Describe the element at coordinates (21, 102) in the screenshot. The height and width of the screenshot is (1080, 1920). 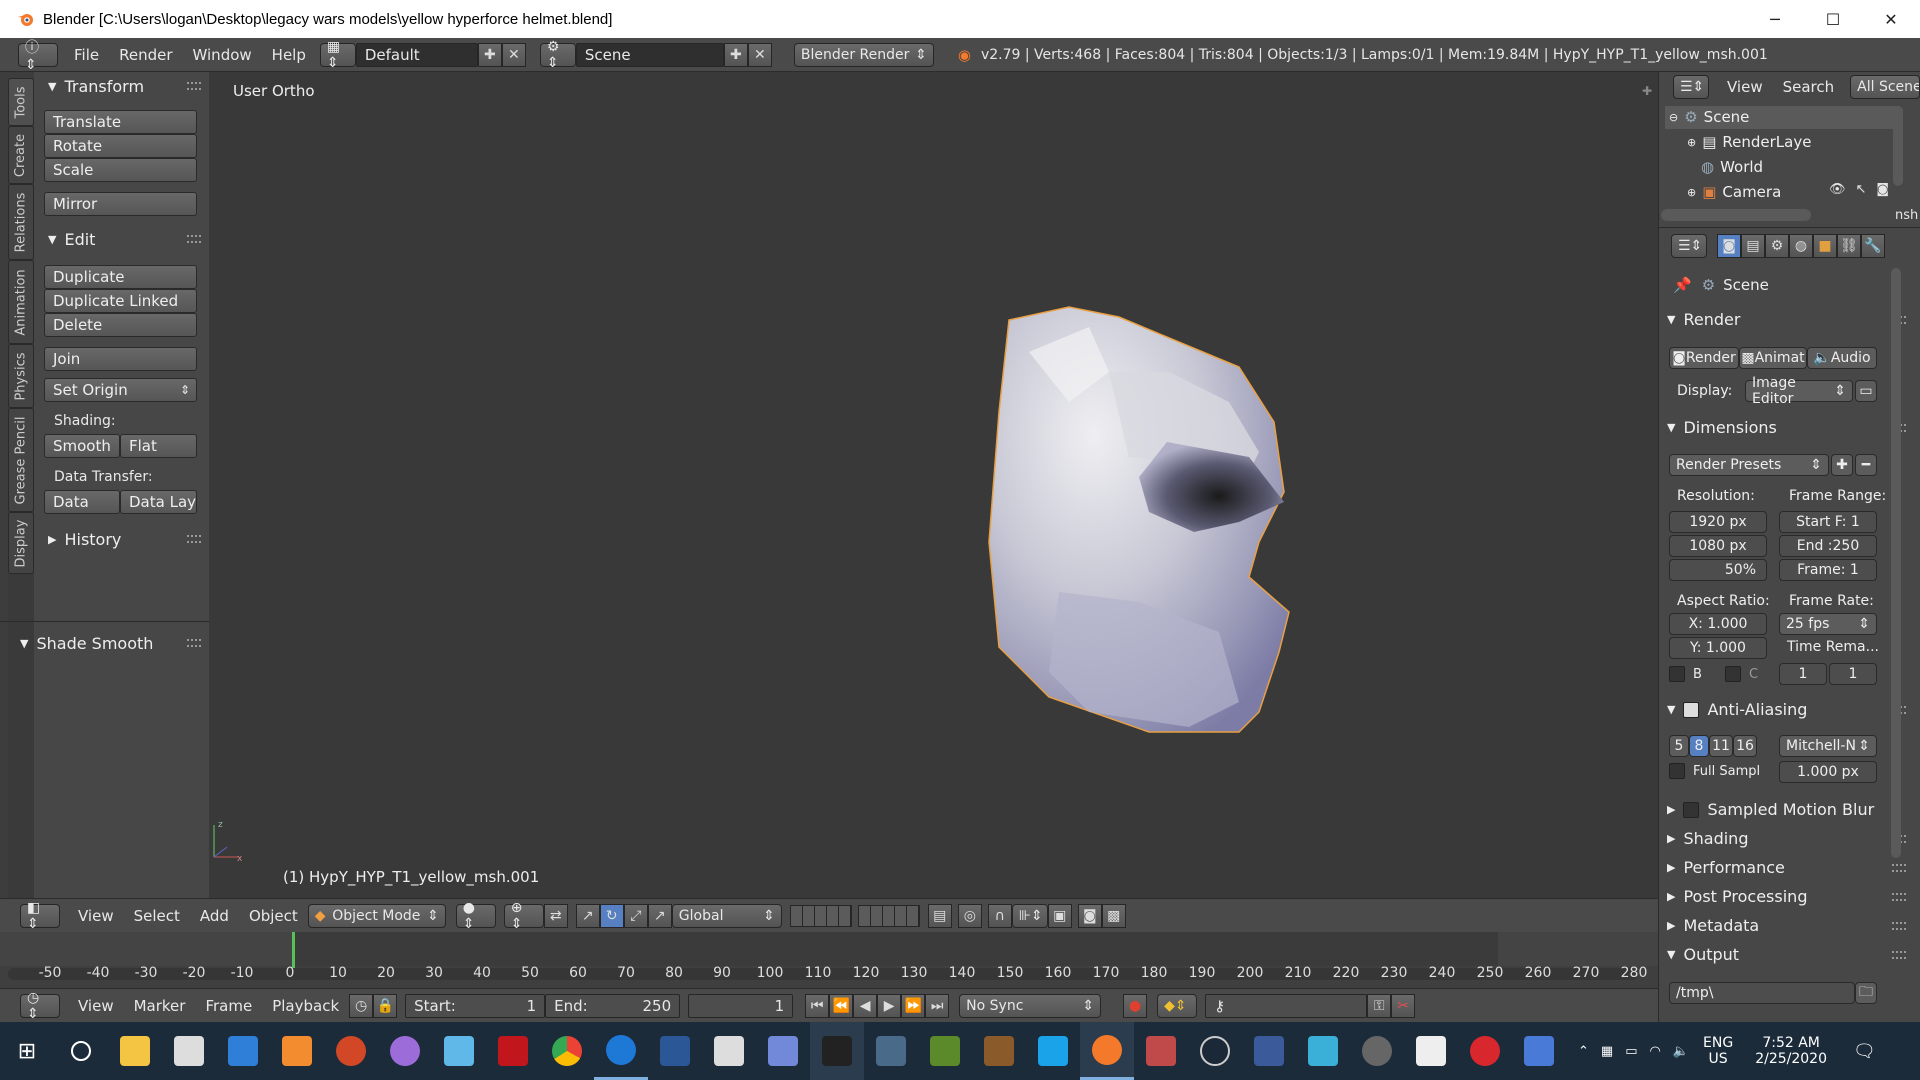
I see `tab-tools: Tools` at that location.